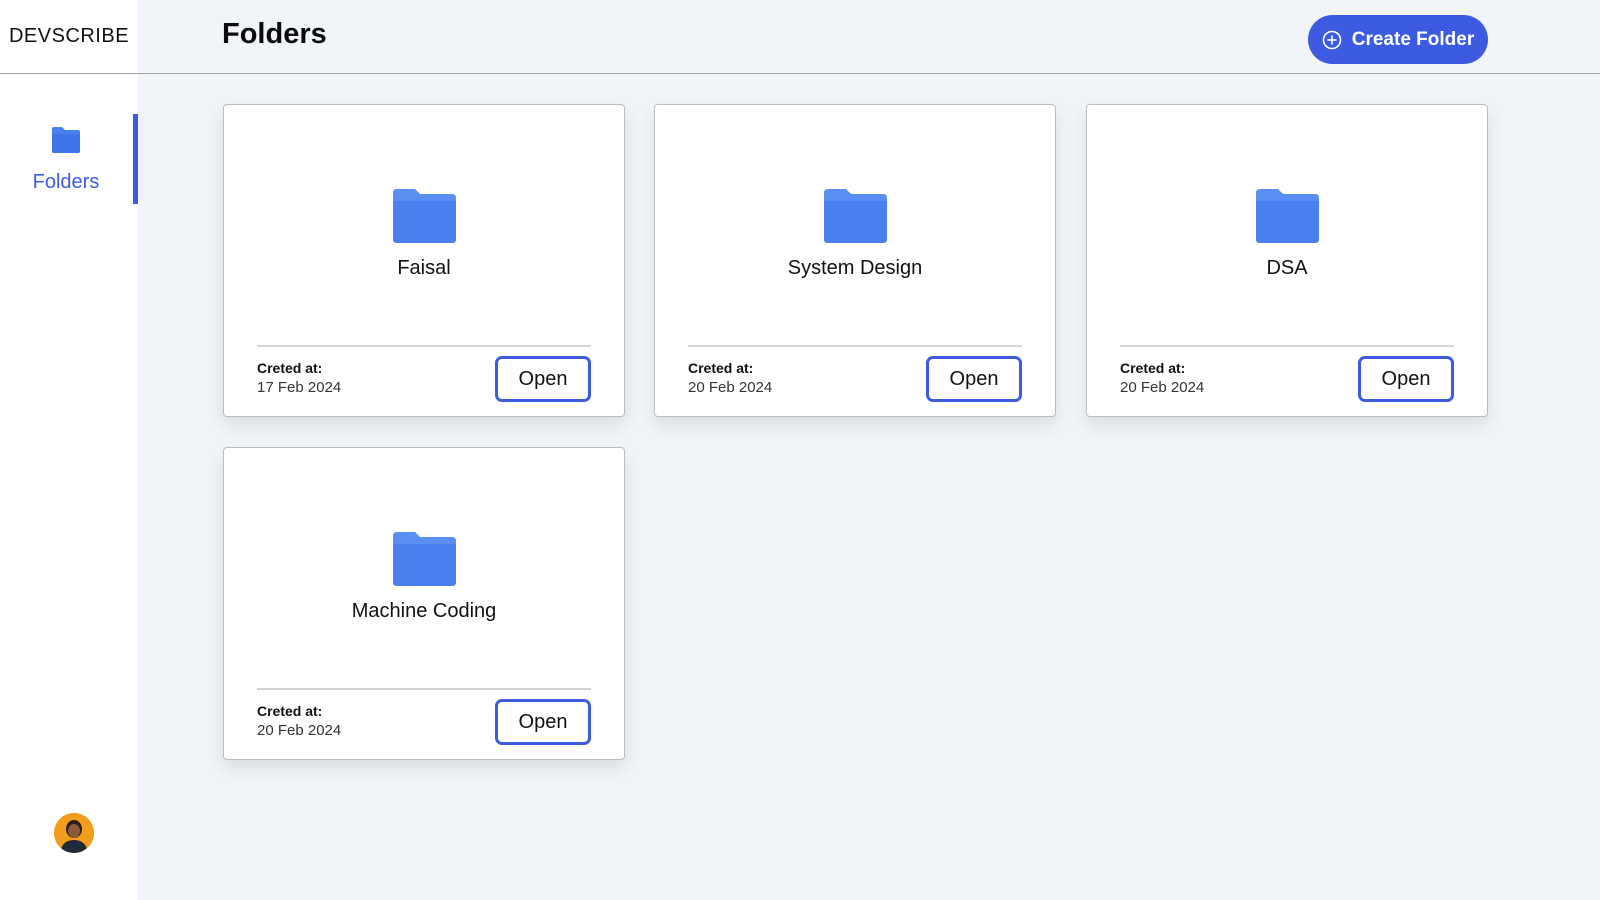 The height and width of the screenshot is (900, 1600). I want to click on plus-circle-icon, so click(1332, 39).